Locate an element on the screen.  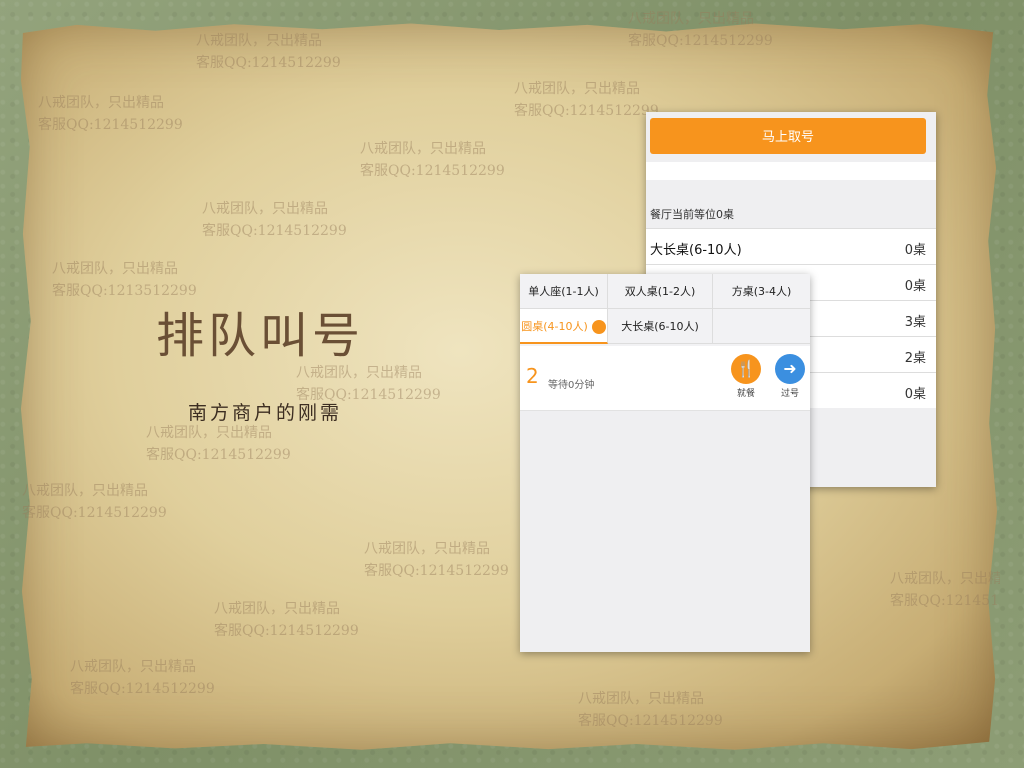
tab-long-table: 大长桌(6-10人) is located at coordinates (660, 326).